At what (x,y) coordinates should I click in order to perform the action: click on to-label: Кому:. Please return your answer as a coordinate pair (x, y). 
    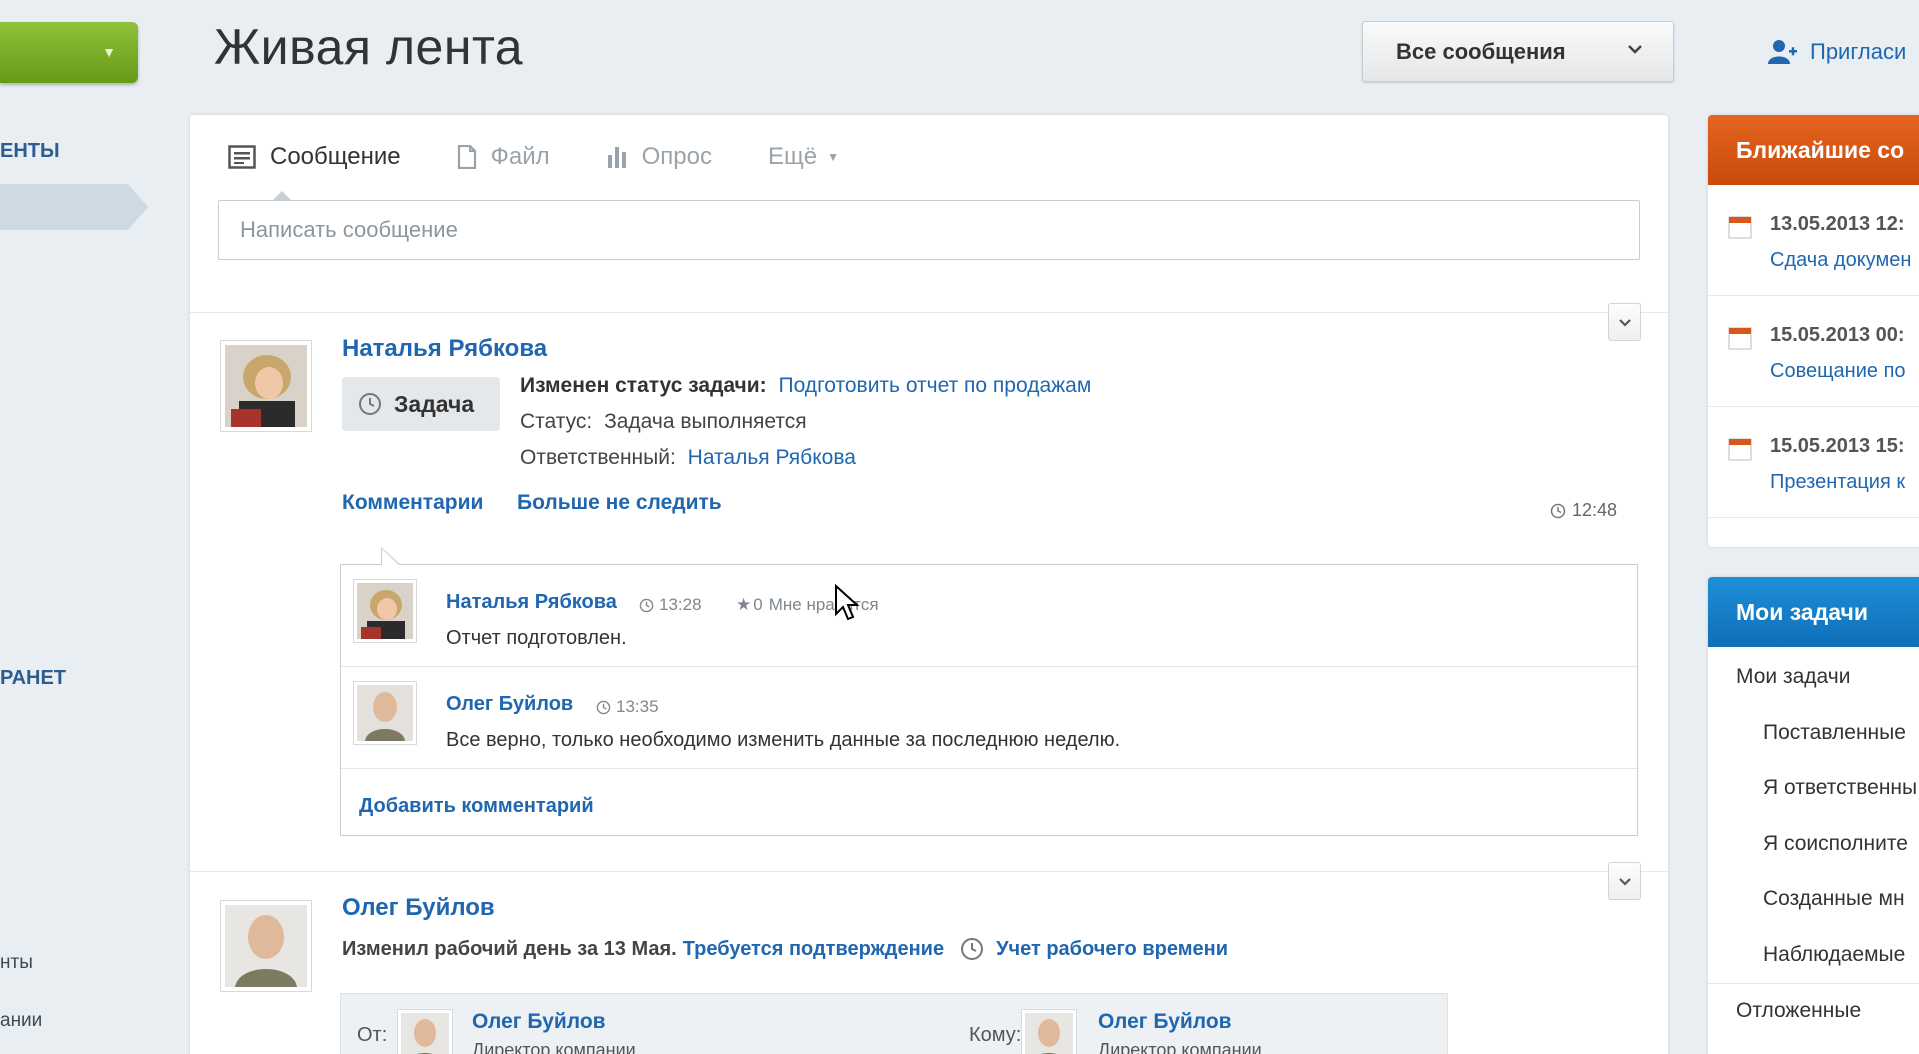
    Looking at the image, I should click on (995, 1035).